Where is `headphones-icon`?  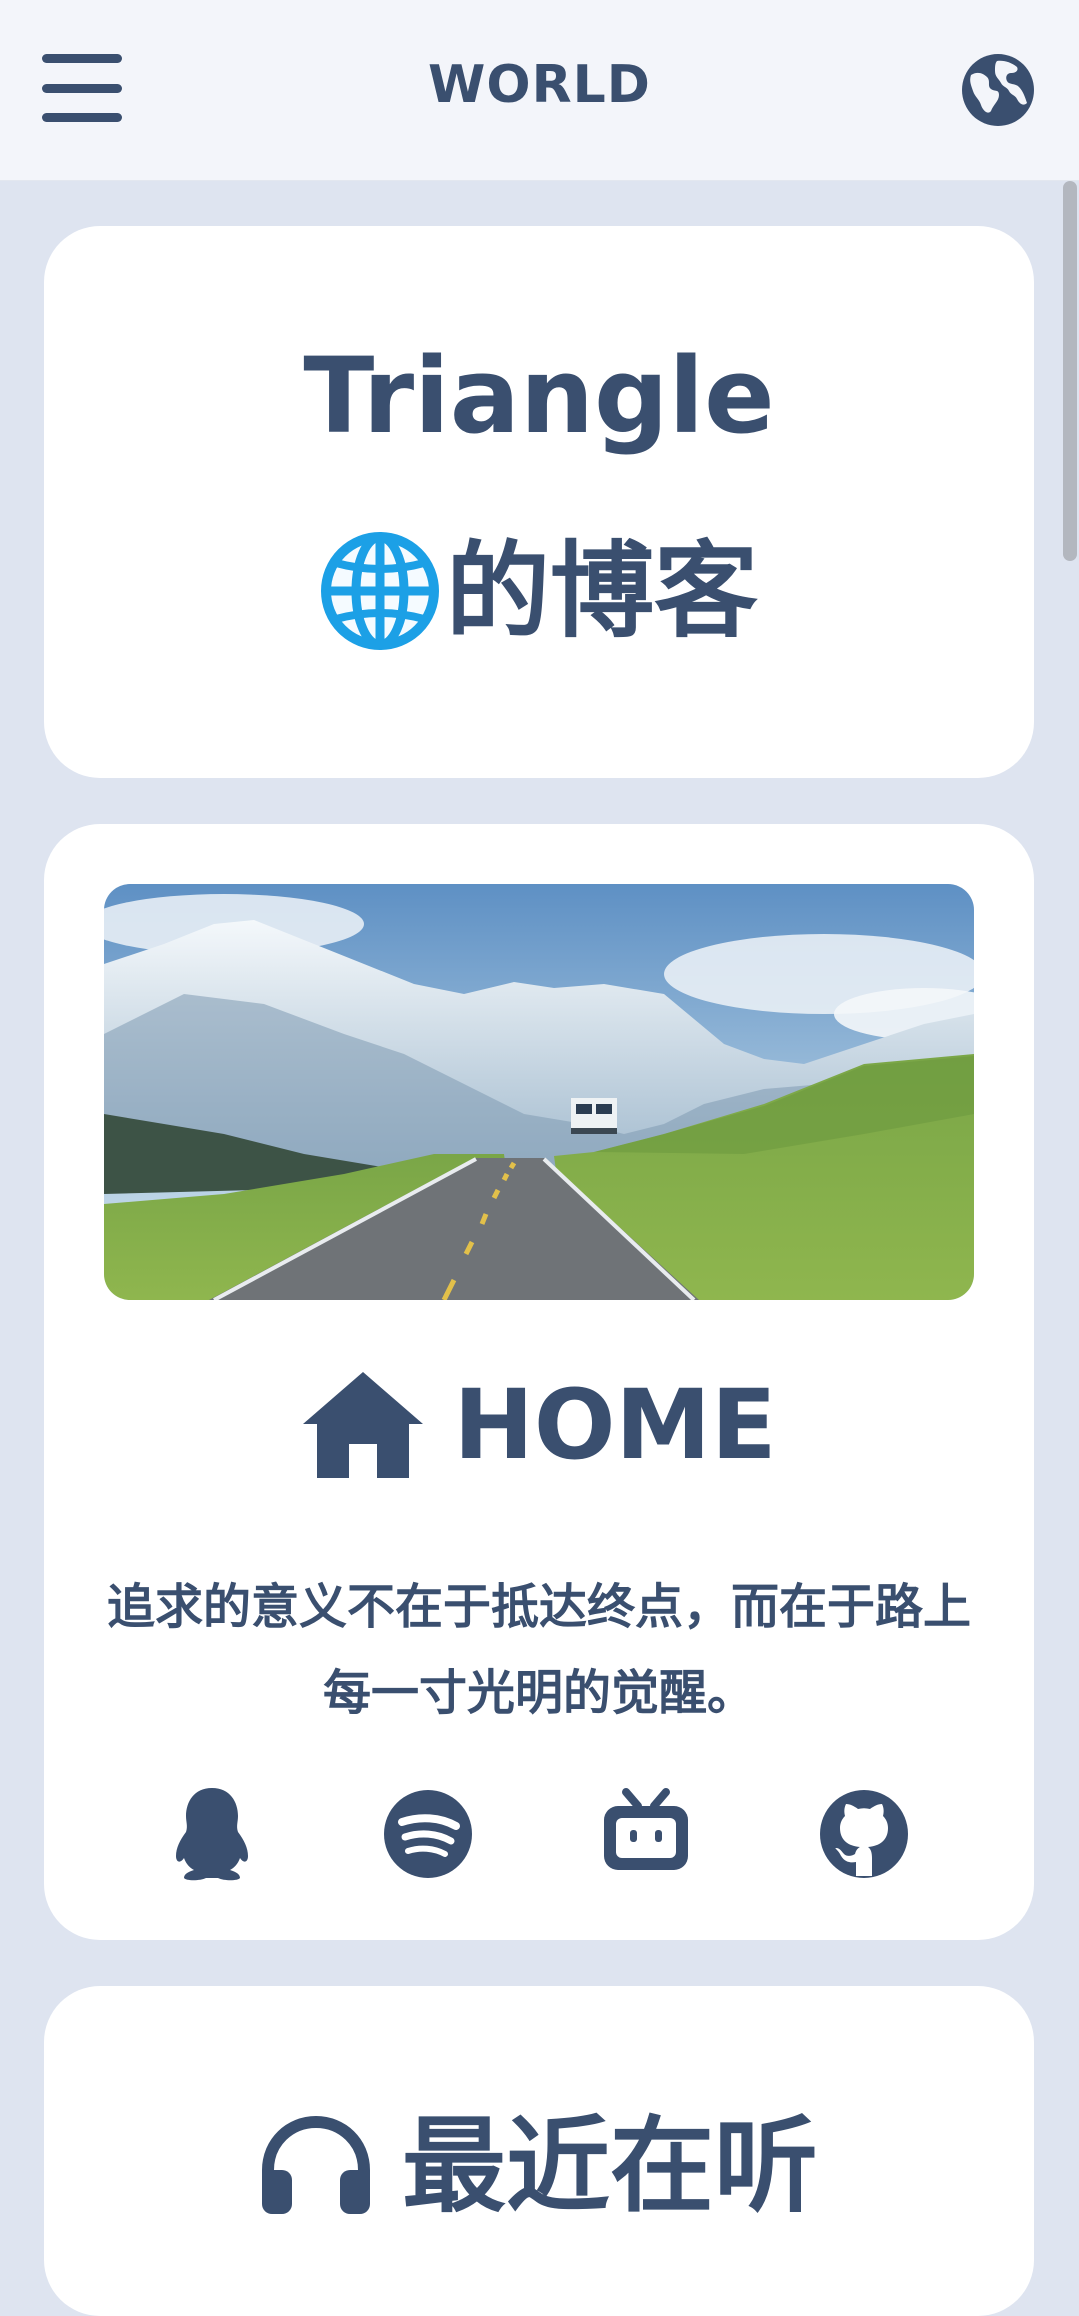
headphones-icon is located at coordinates (315, 2165).